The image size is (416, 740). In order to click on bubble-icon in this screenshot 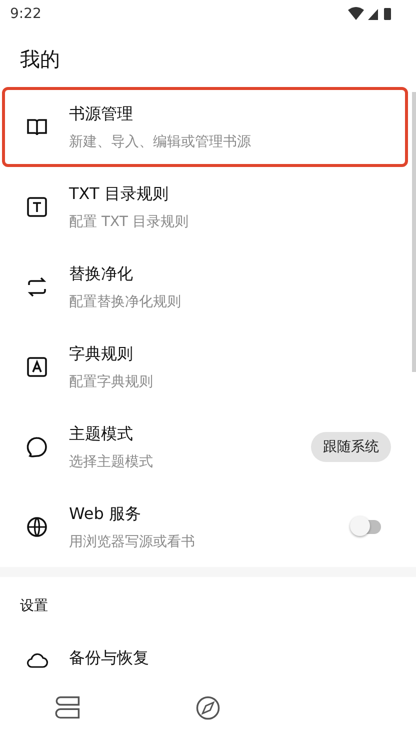, I will do `click(37, 447)`.